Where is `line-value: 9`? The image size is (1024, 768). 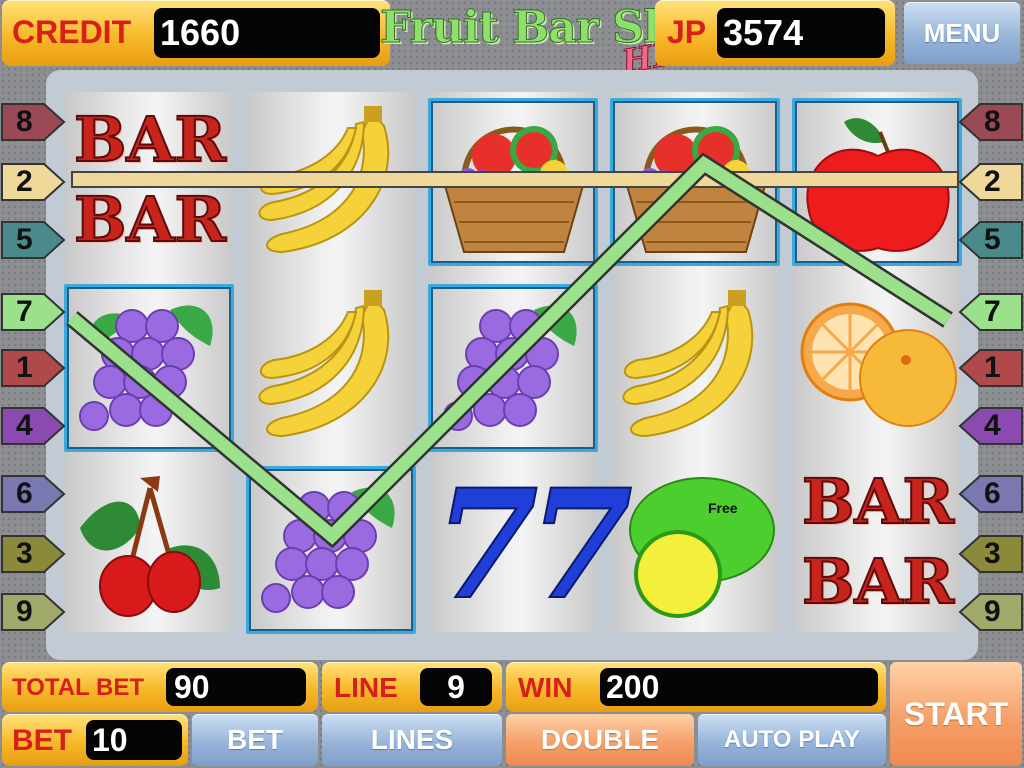
line-value: 9 is located at coordinates (456, 687).